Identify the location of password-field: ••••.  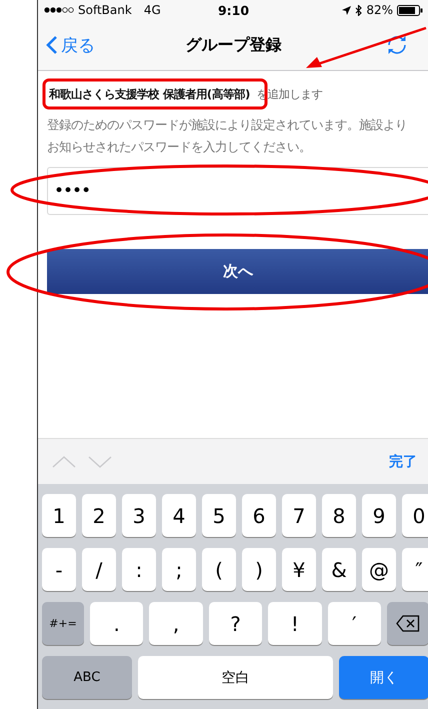
(237, 191).